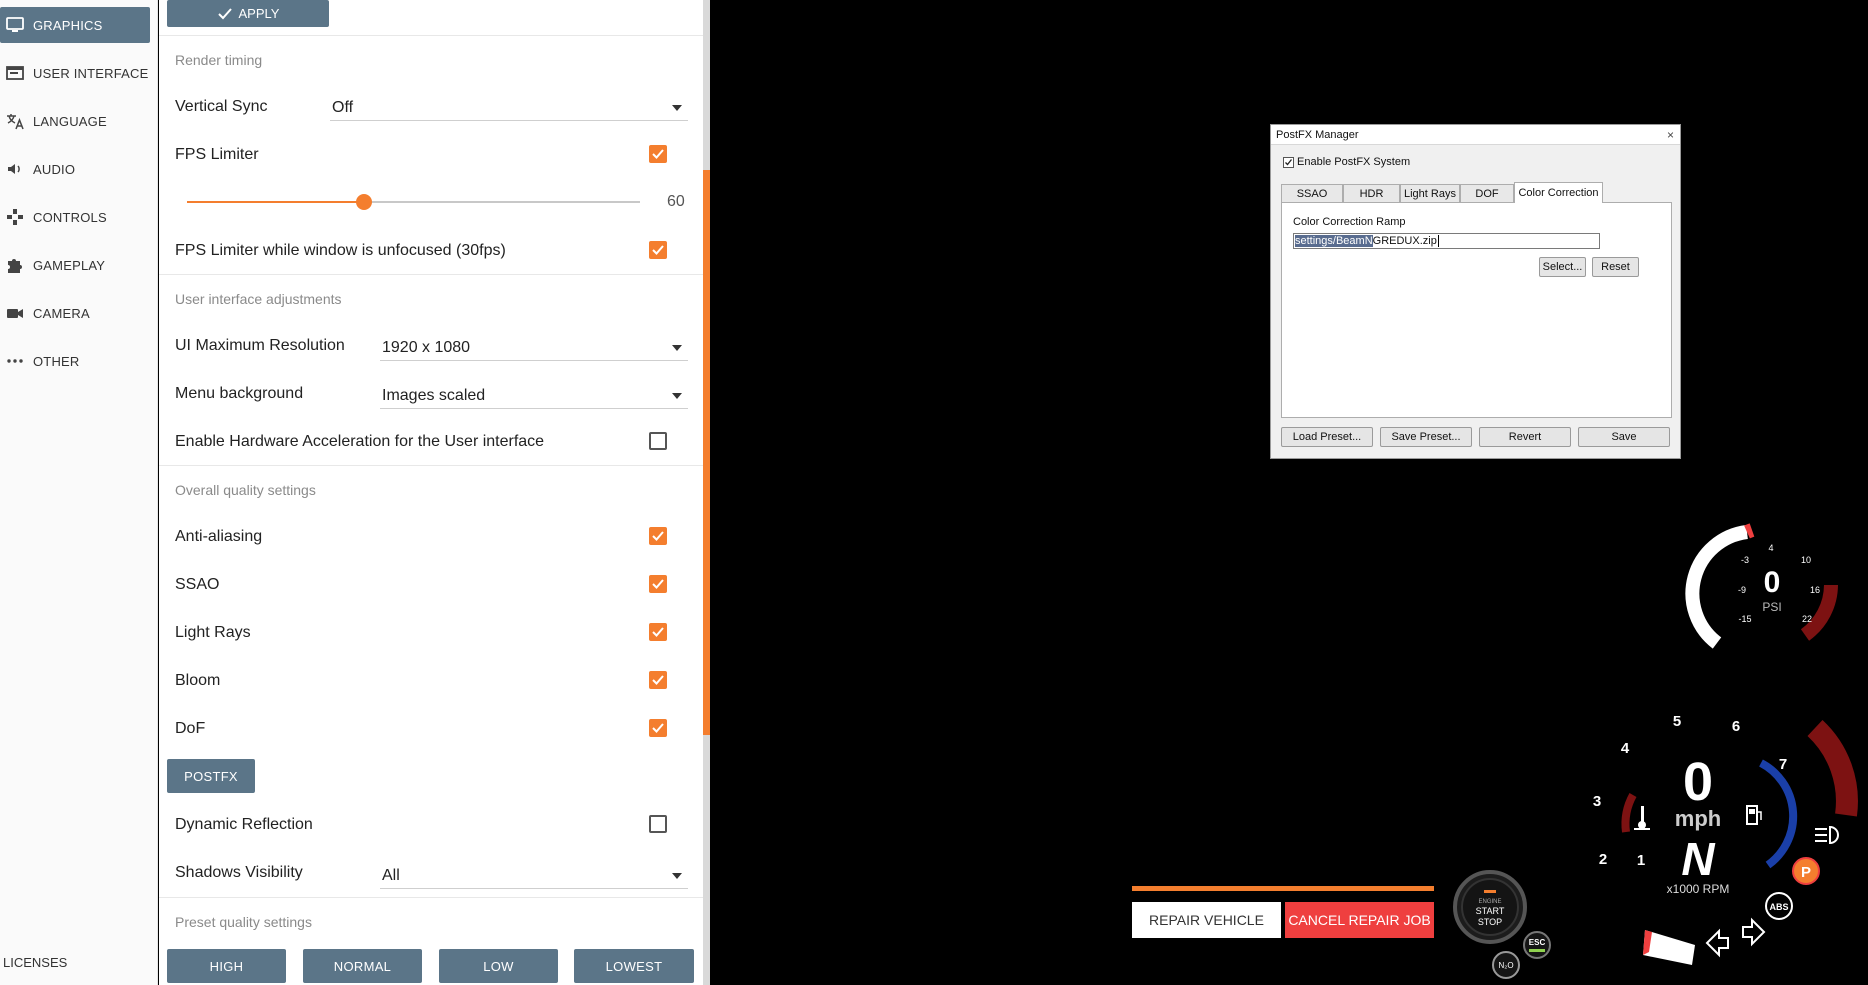 This screenshot has height=985, width=1868. I want to click on n2o-toggle-button: N₂O, so click(1506, 965).